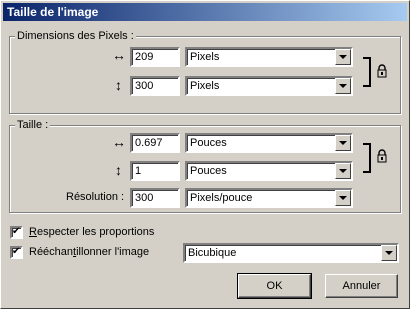 This screenshot has width=410, height=309. I want to click on pixel-height-unit-select: Pixels, so click(269, 86).